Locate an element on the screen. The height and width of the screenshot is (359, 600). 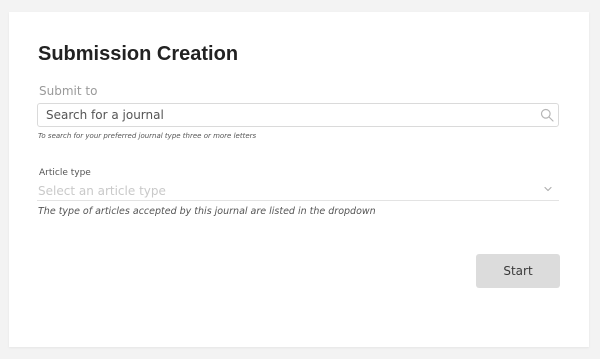
journal-search-field is located at coordinates (298, 115).